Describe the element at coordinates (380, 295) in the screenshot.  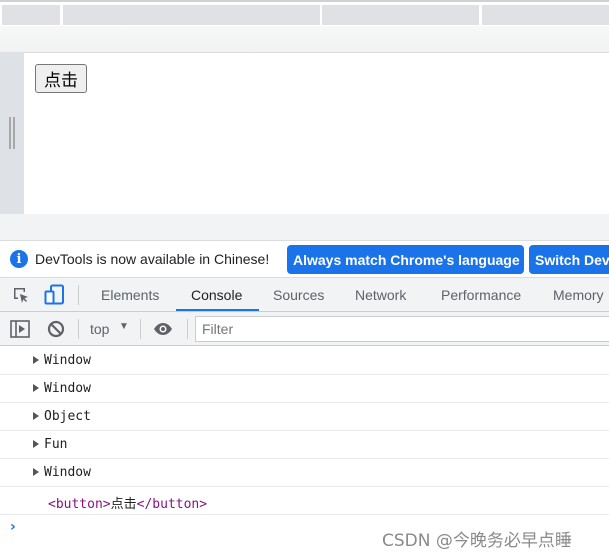
I see `tab-network: Network` at that location.